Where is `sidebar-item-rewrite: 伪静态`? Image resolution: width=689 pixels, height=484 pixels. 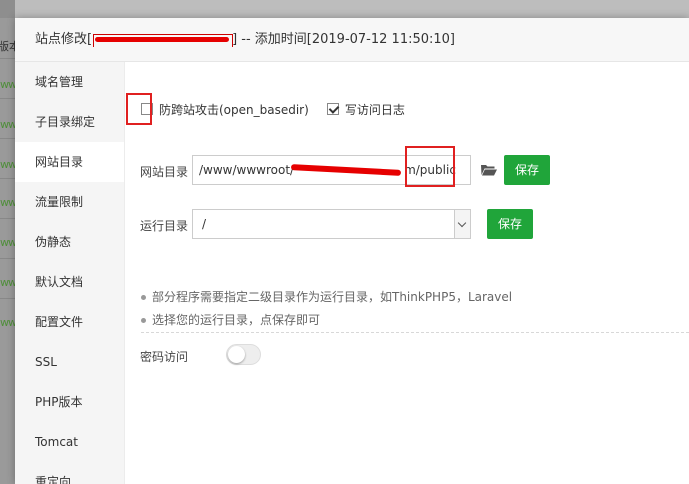
sidebar-item-rewrite: 伪静态 is located at coordinates (69, 242).